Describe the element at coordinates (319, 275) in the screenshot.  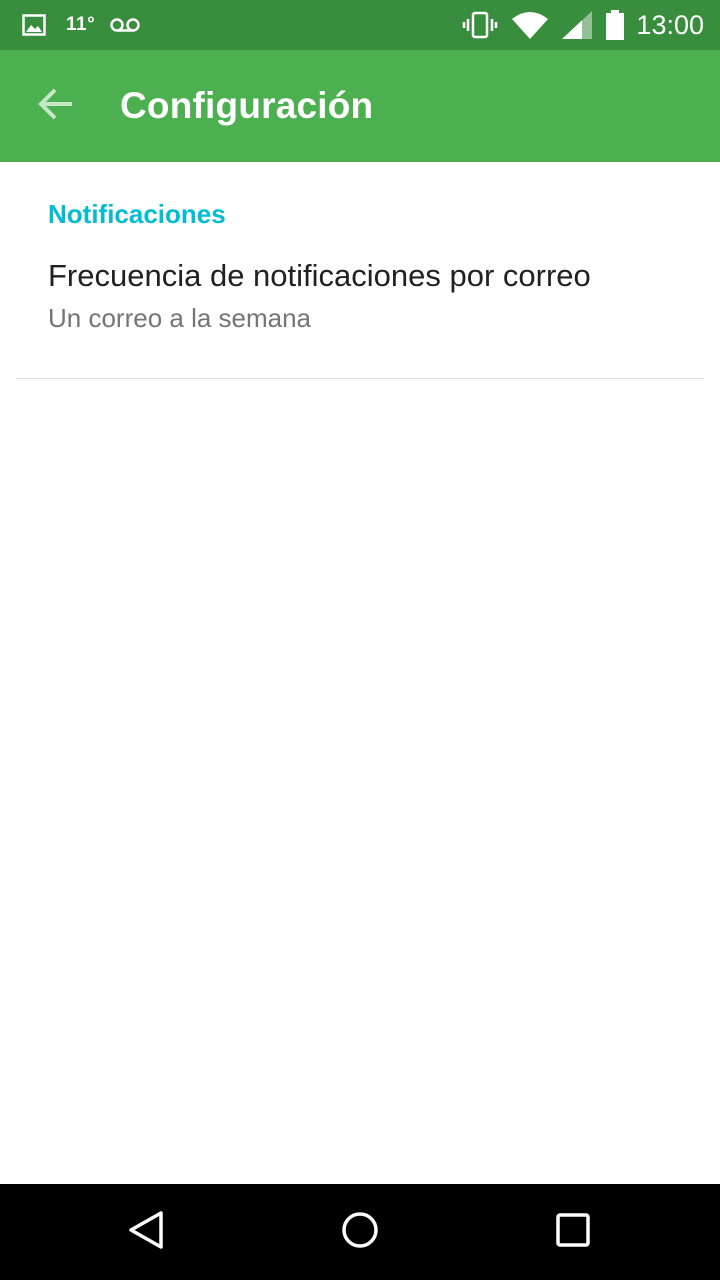
I see `preference-title: Frecuencia de notificaciones por correo` at that location.